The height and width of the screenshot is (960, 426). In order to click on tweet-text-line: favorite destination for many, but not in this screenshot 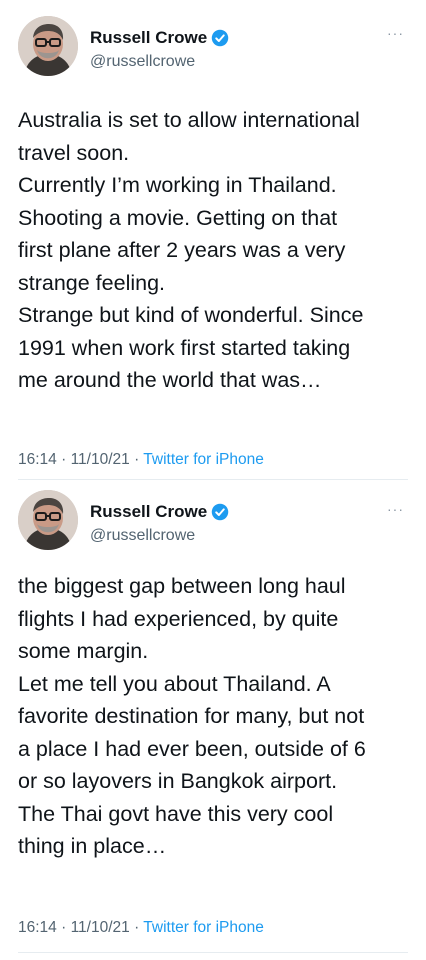, I will do `click(191, 716)`.